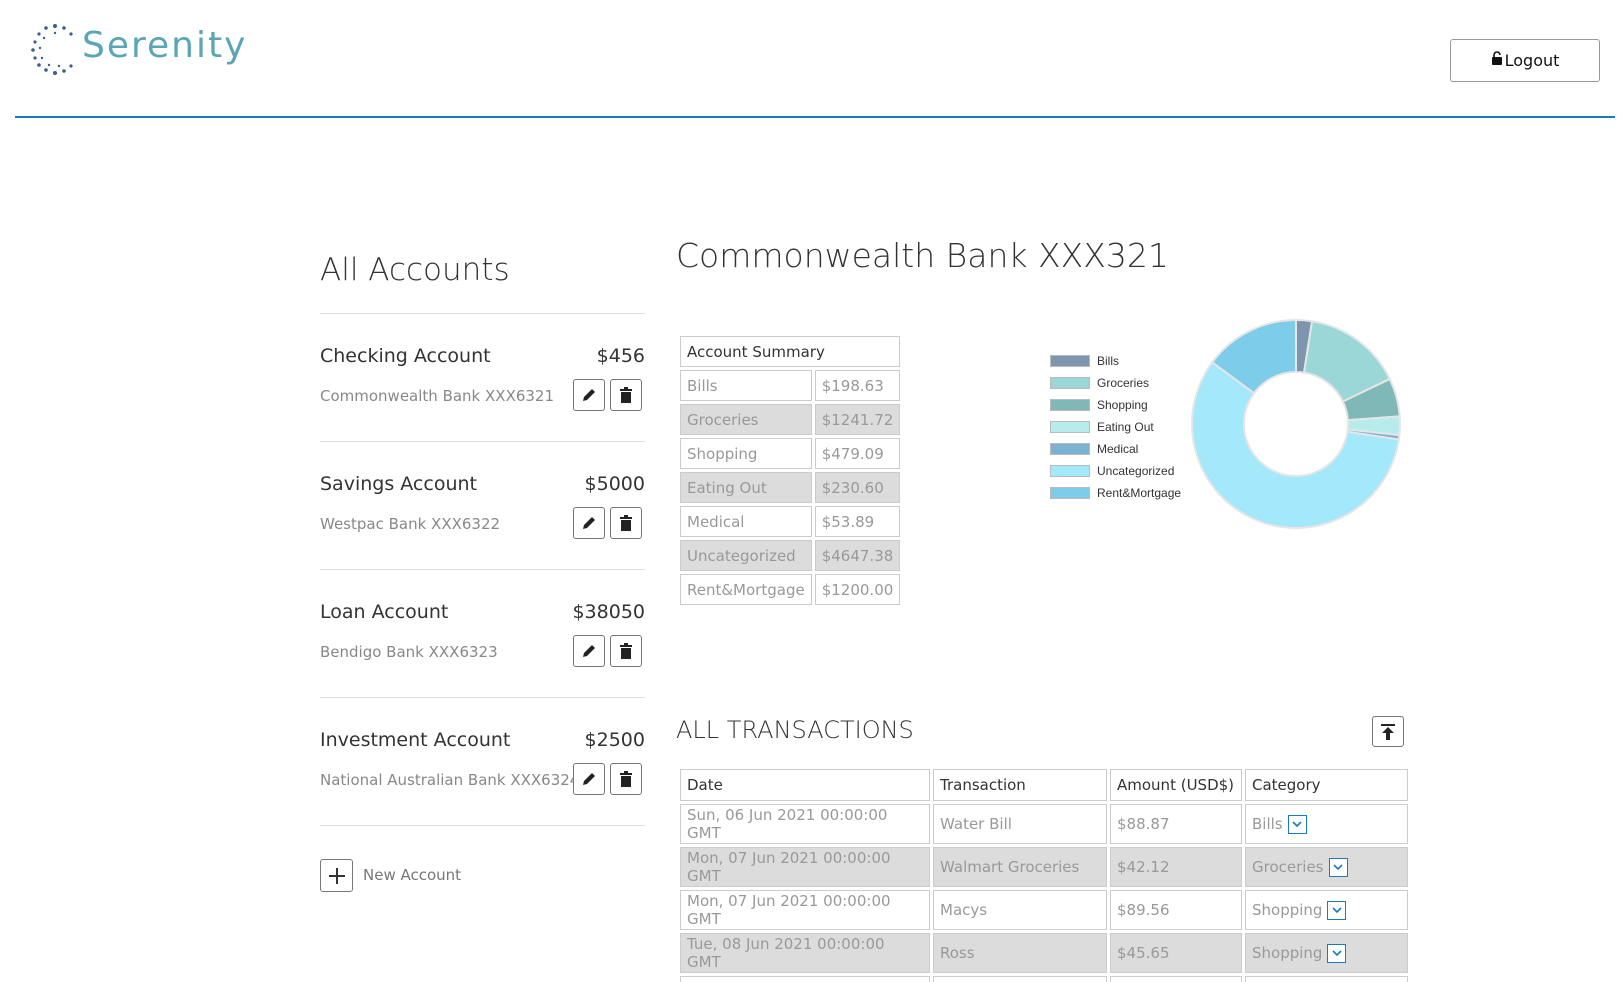 The height and width of the screenshot is (982, 1619). What do you see at coordinates (746, 487) in the screenshot?
I see `summary-category: Eating Out` at bounding box center [746, 487].